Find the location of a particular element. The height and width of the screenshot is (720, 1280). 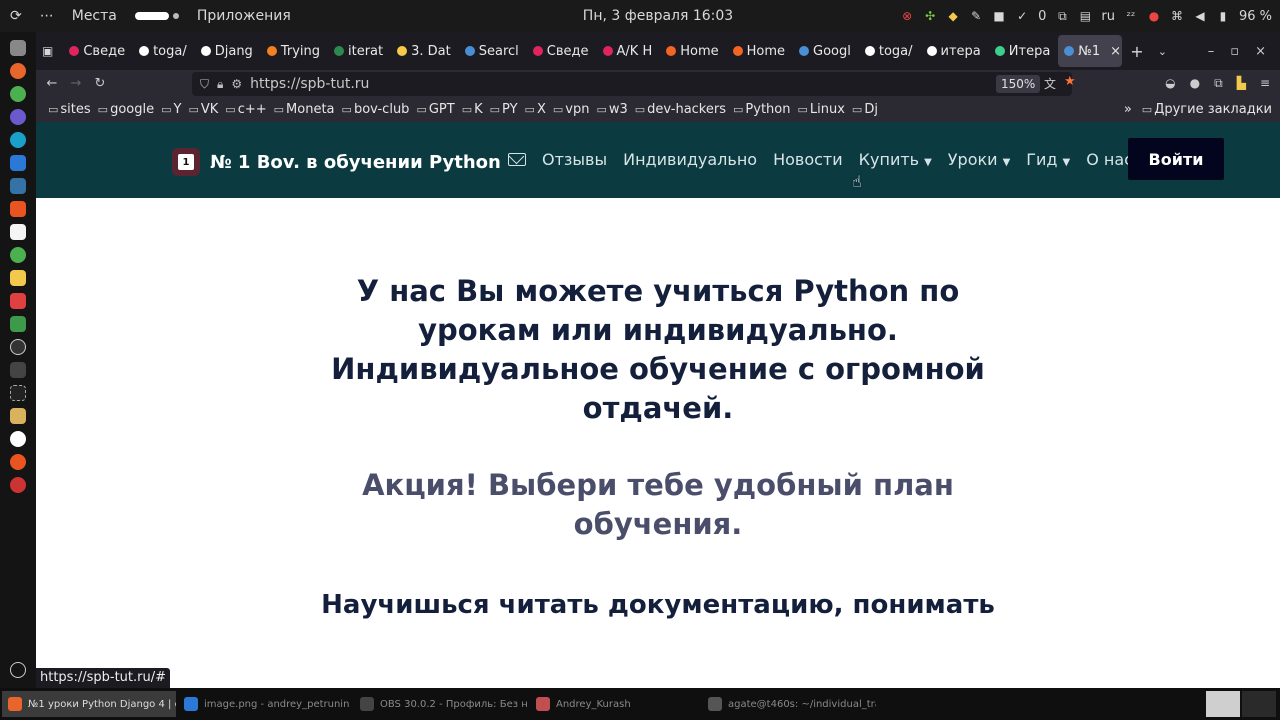

firefox-icon is located at coordinates (18, 71).